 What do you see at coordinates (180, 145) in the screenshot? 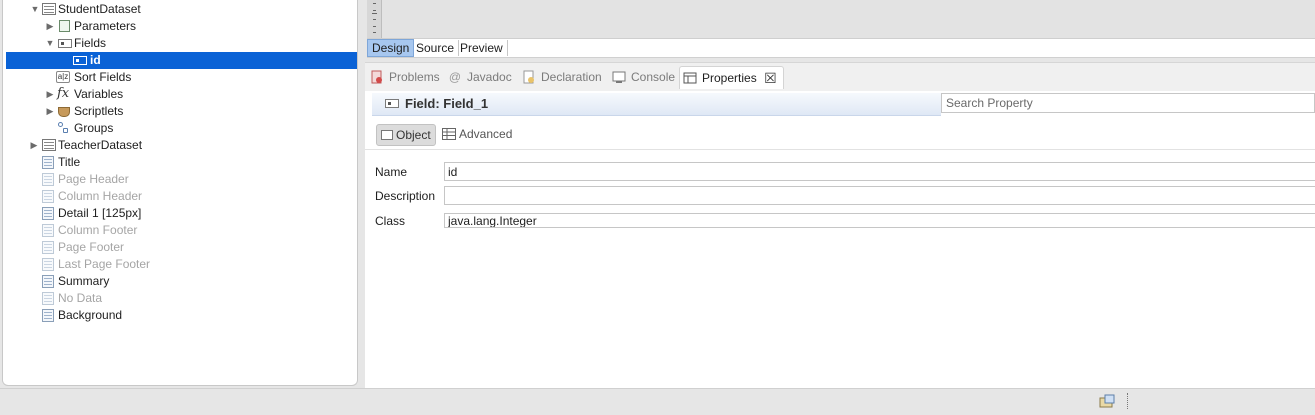
I see `tree-item-teacherdataset: ▶ TeacherDataset` at bounding box center [180, 145].